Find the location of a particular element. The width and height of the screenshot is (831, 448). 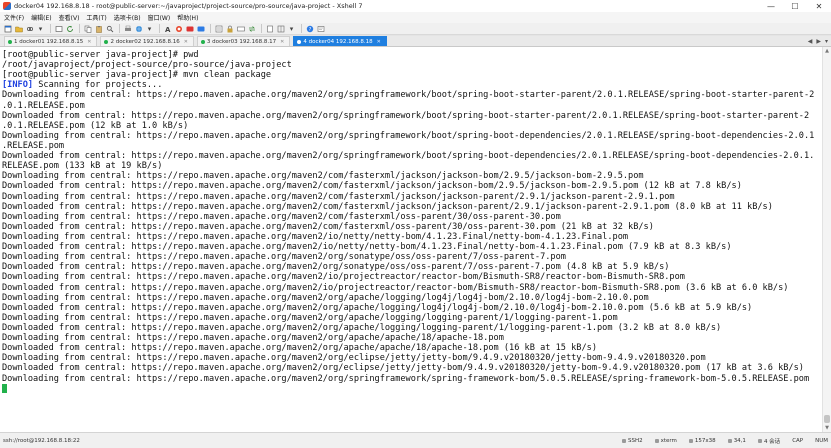

new-window-icon is located at coordinates (58, 29).